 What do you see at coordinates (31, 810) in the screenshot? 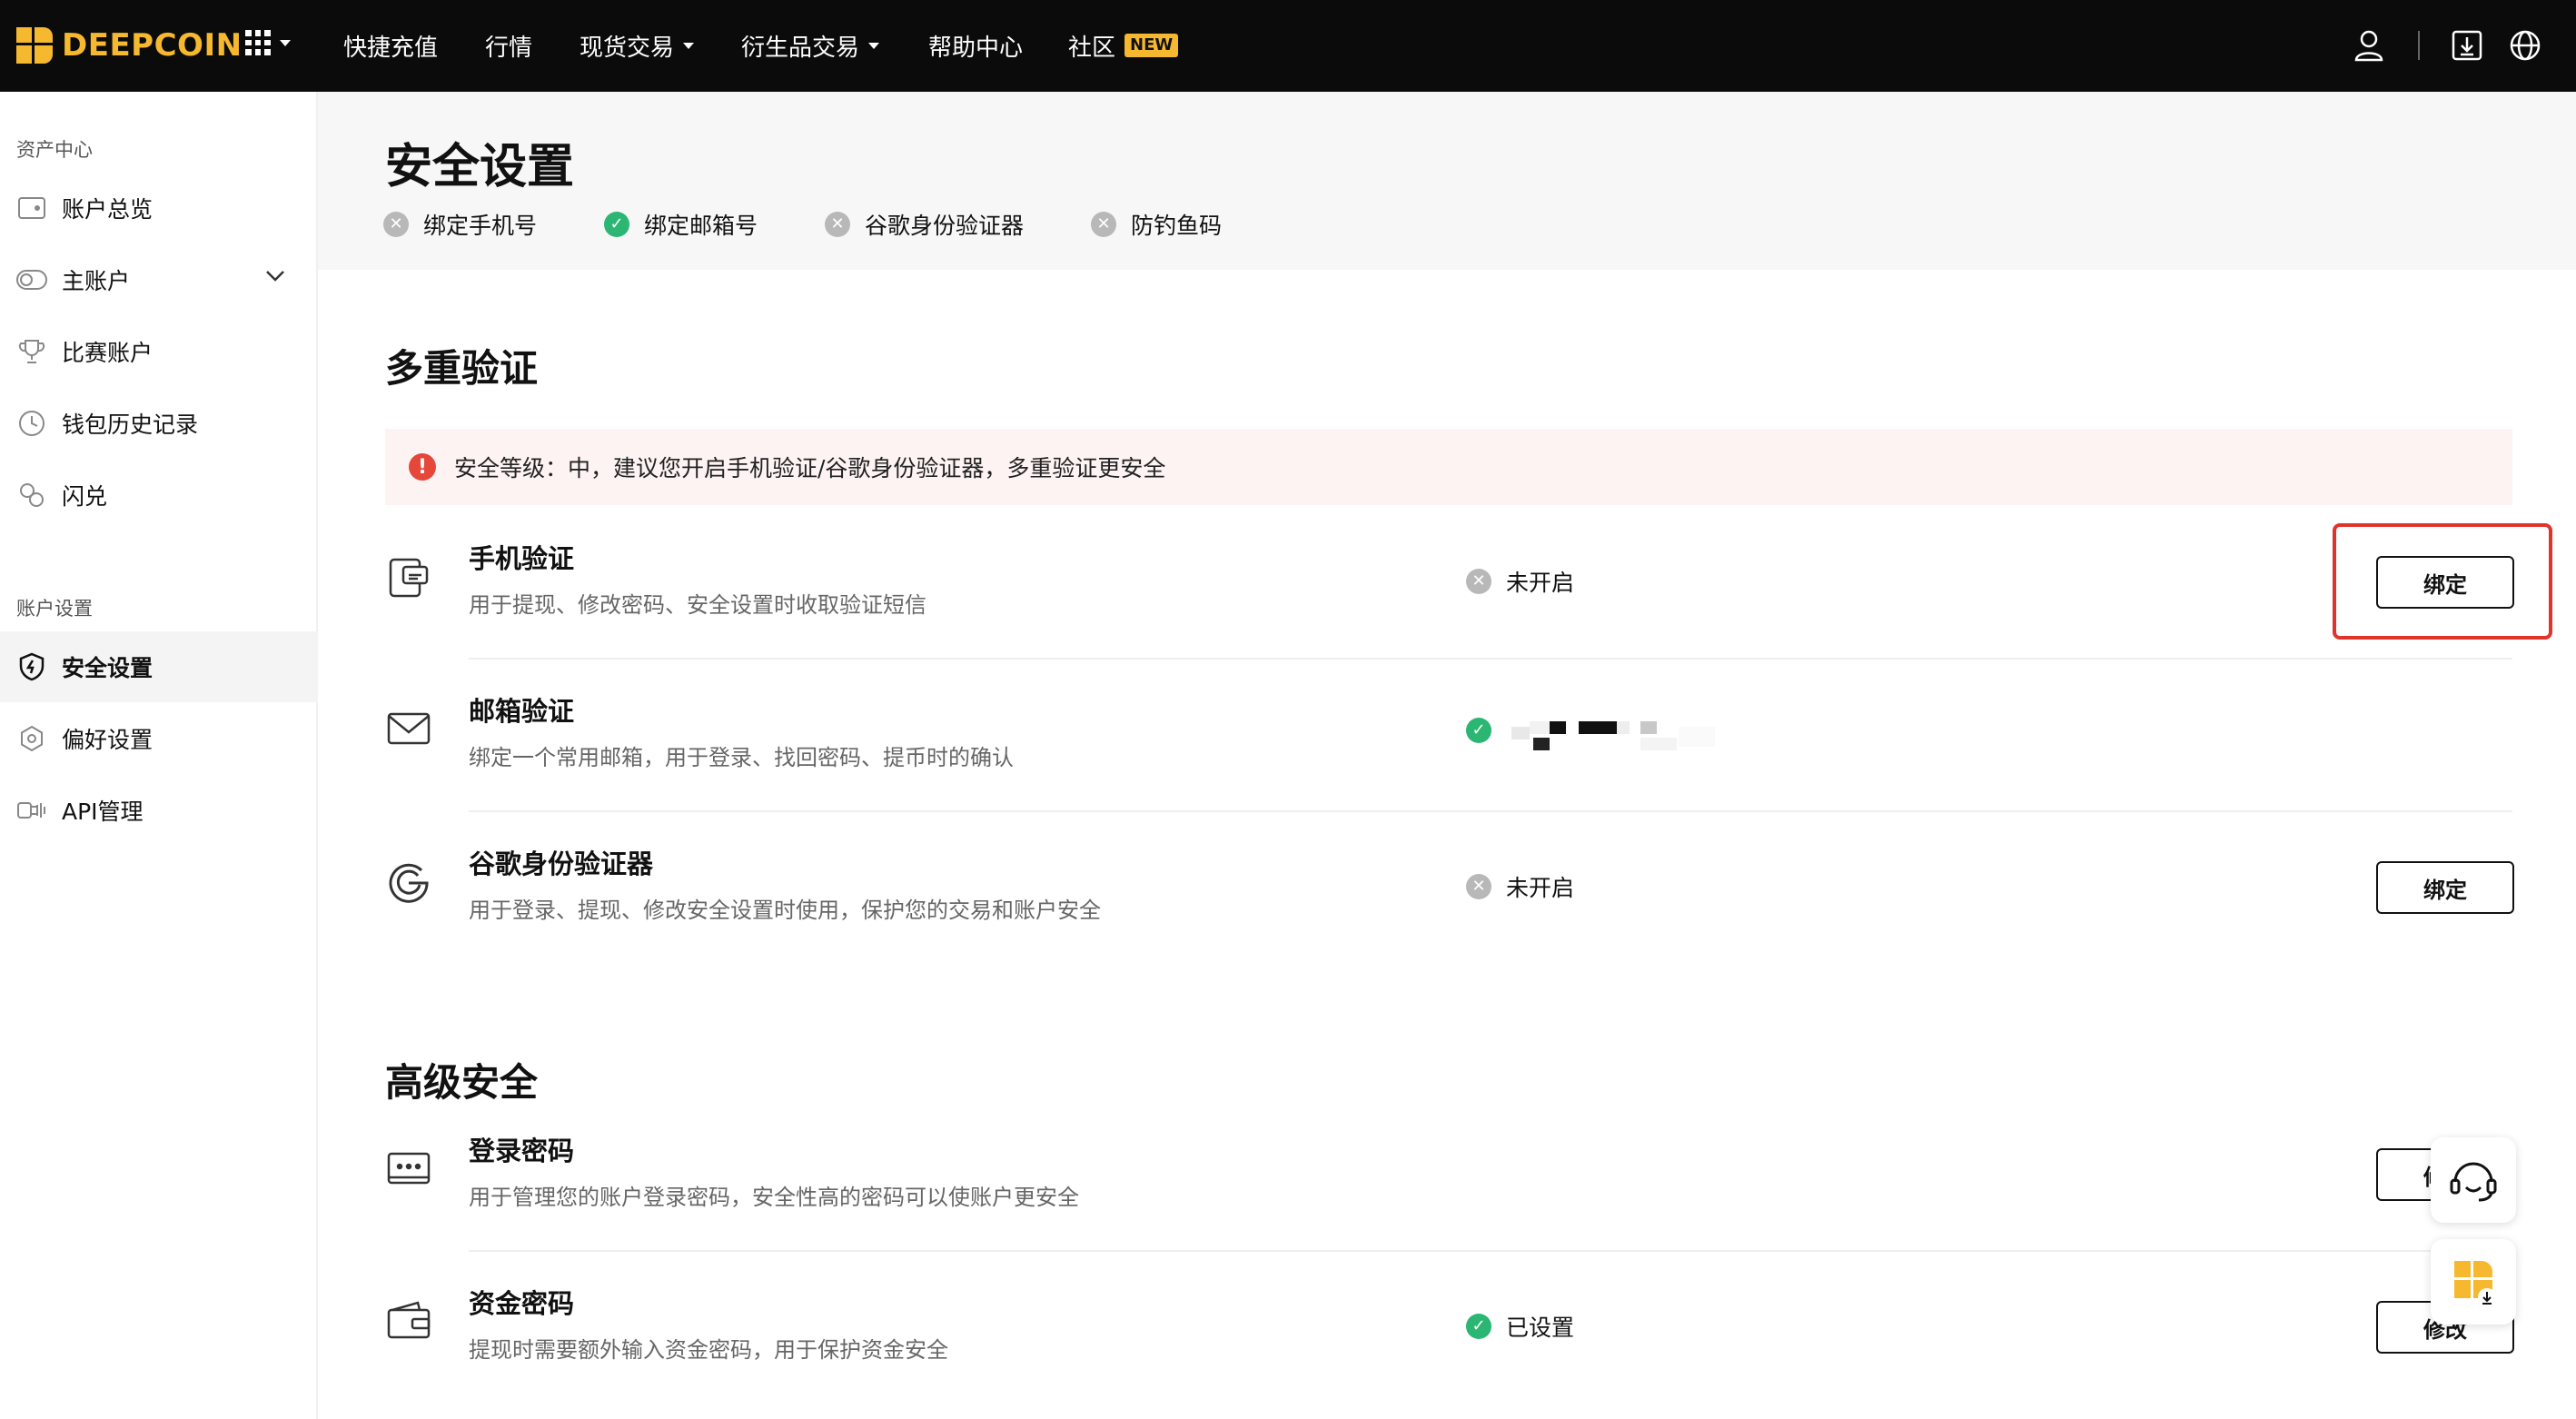
I see `api-icon` at bounding box center [31, 810].